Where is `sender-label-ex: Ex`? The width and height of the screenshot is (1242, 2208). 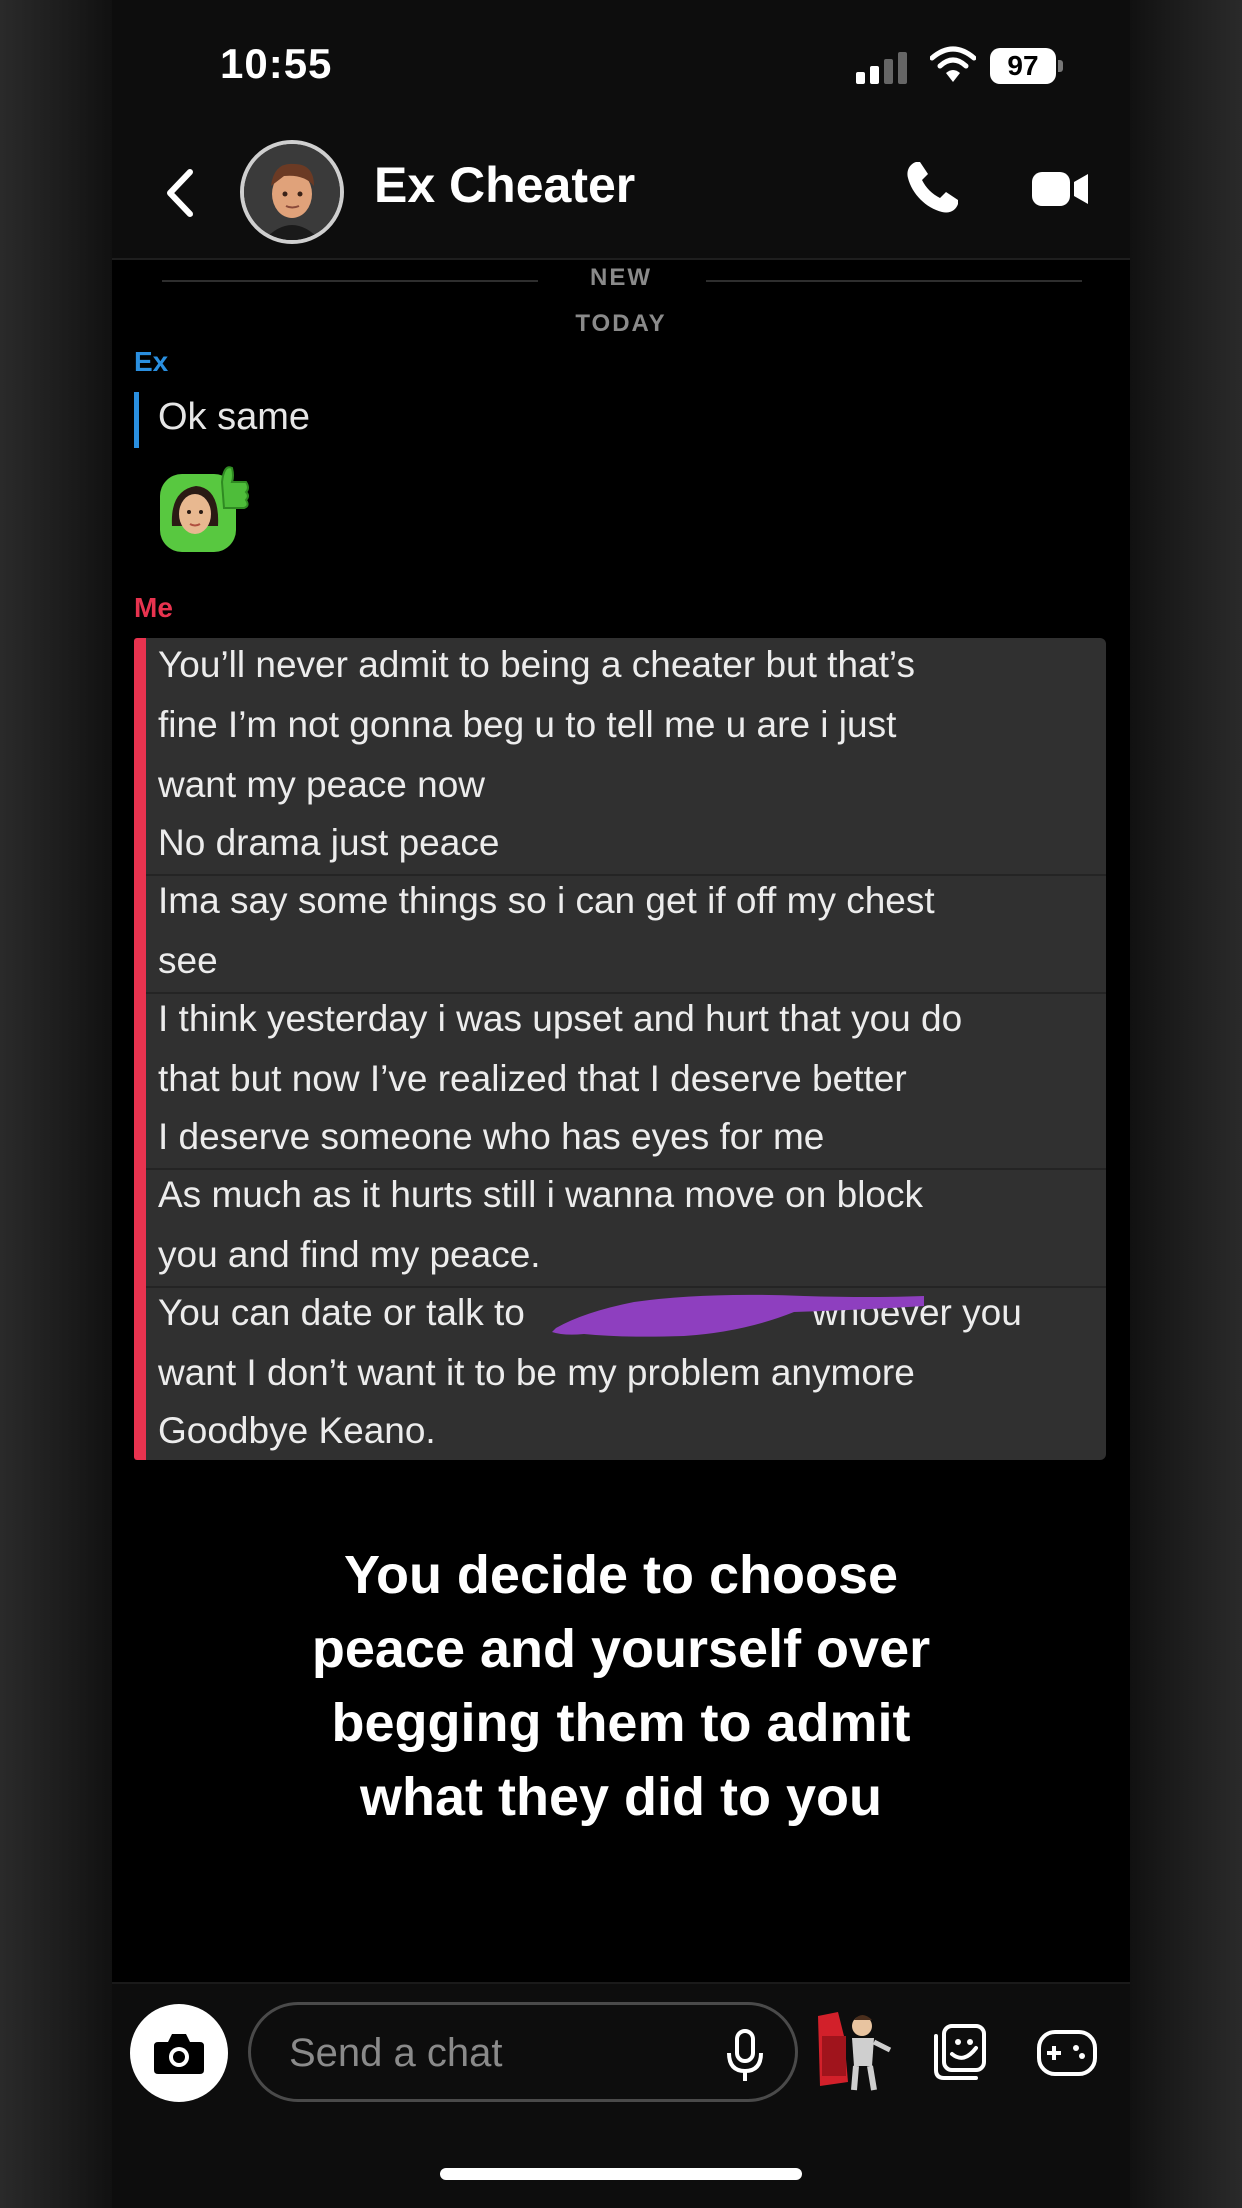 sender-label-ex: Ex is located at coordinates (151, 361).